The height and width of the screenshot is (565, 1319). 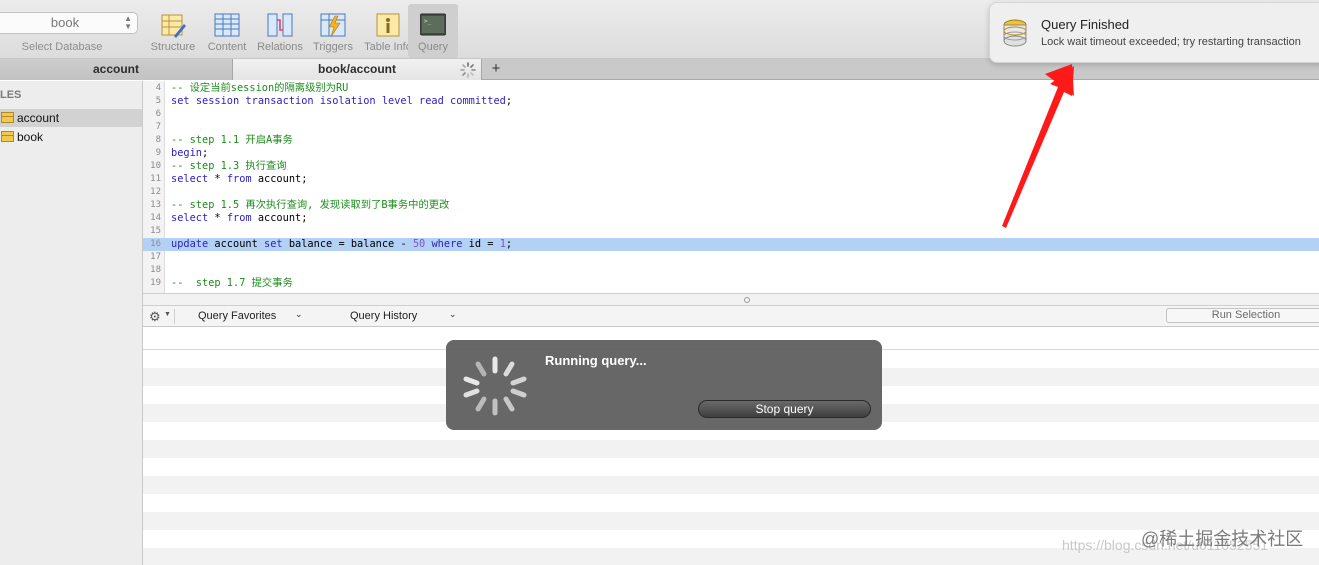 What do you see at coordinates (1038, 146) in the screenshot?
I see `annotation-arrow-icon` at bounding box center [1038, 146].